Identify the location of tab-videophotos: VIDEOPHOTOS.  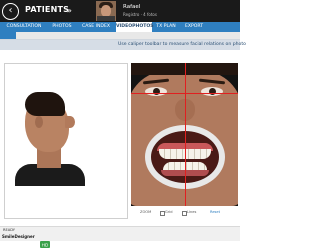
(135, 27).